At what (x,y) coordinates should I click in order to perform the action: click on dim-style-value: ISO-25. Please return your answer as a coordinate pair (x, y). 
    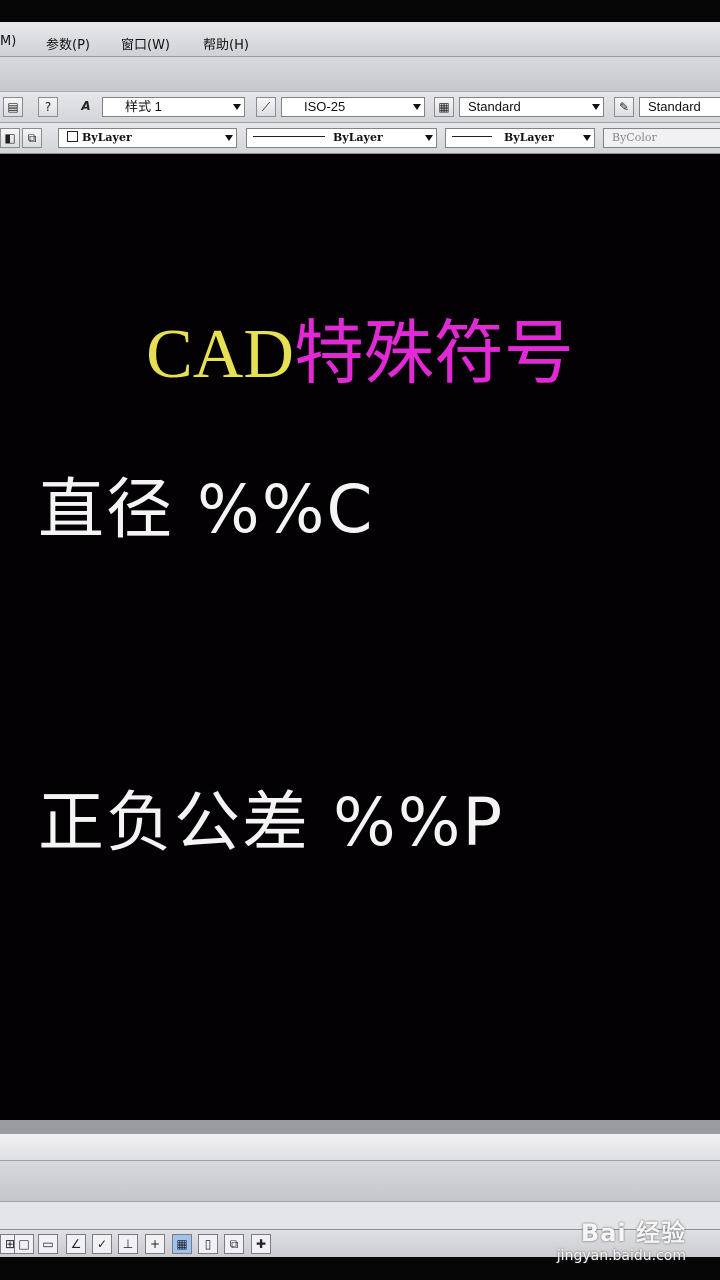
    Looking at the image, I should click on (325, 106).